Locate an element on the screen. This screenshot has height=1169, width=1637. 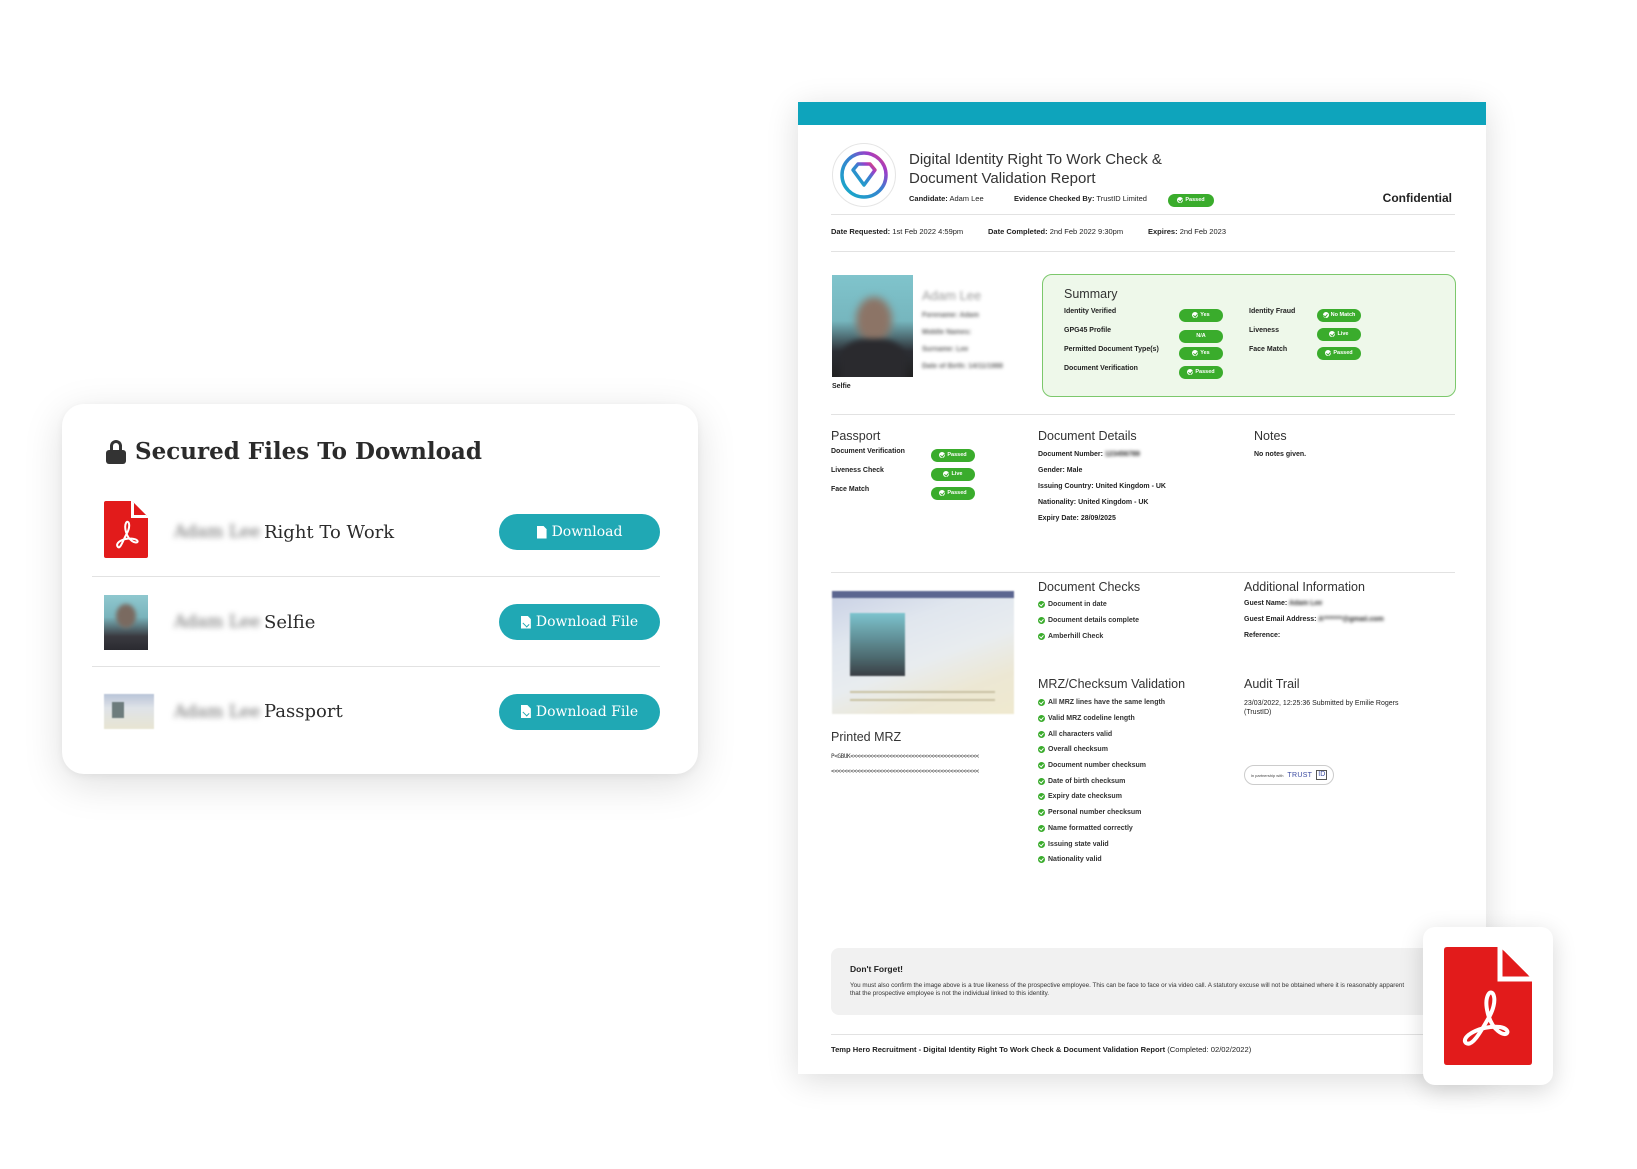
passport-status-badge: Passed is located at coordinates (953, 454).